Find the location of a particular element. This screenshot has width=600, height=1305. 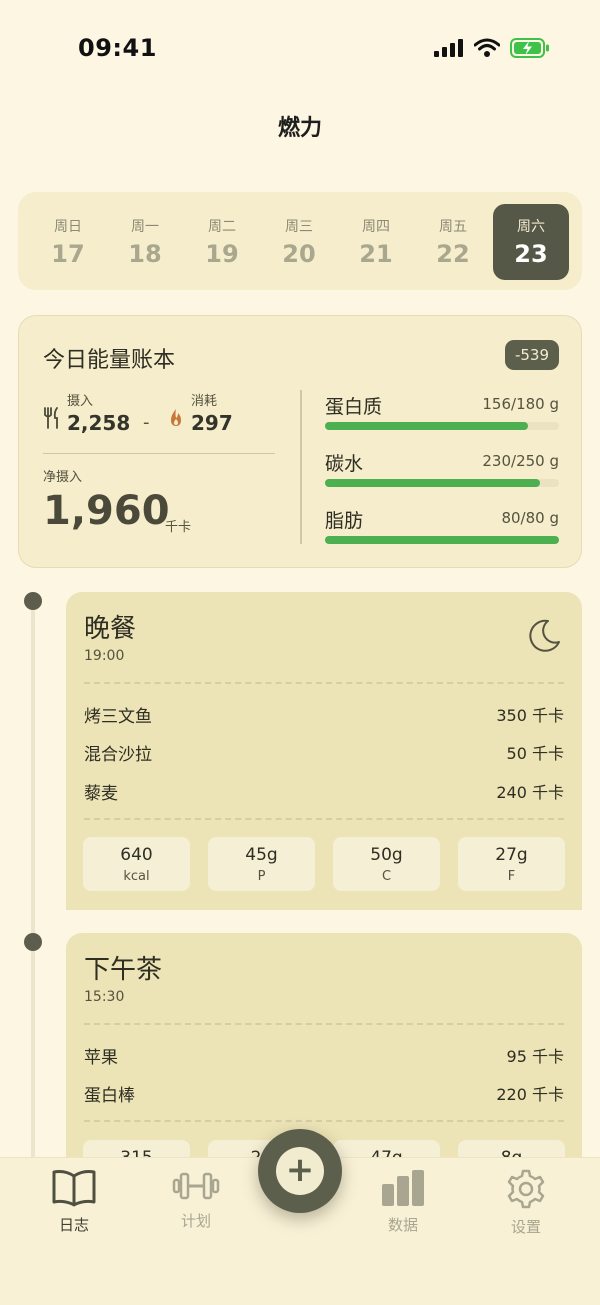

day-name: 周日 is located at coordinates (68, 227).